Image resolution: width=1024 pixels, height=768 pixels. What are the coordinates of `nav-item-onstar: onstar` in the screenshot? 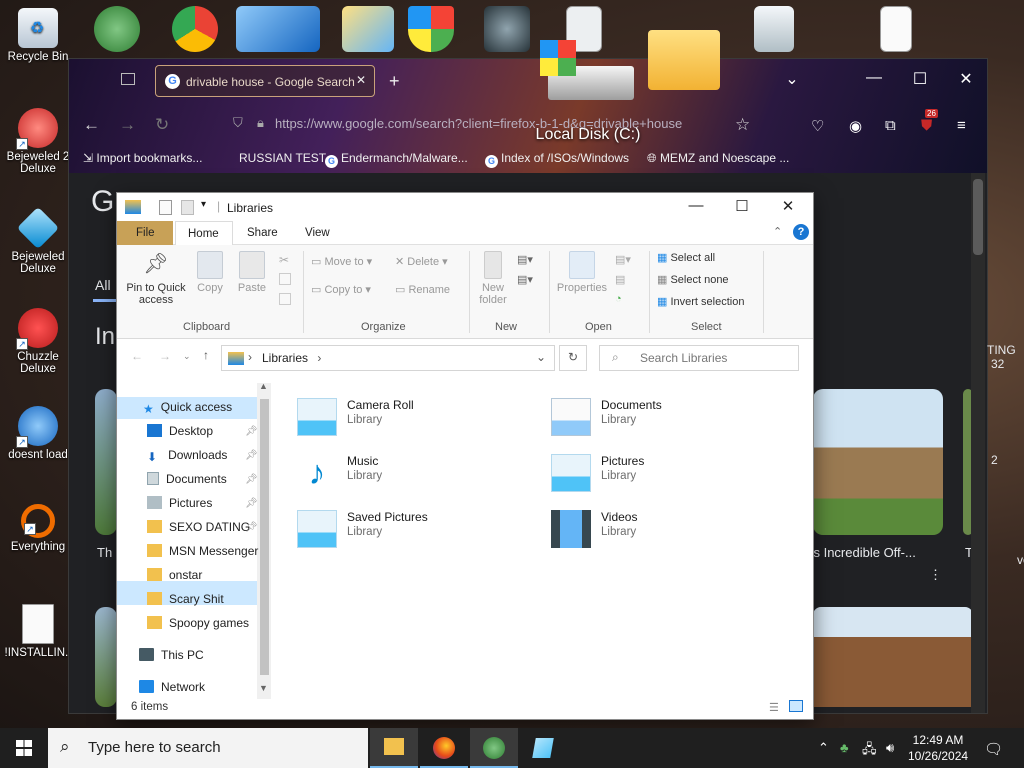 It's located at (174, 575).